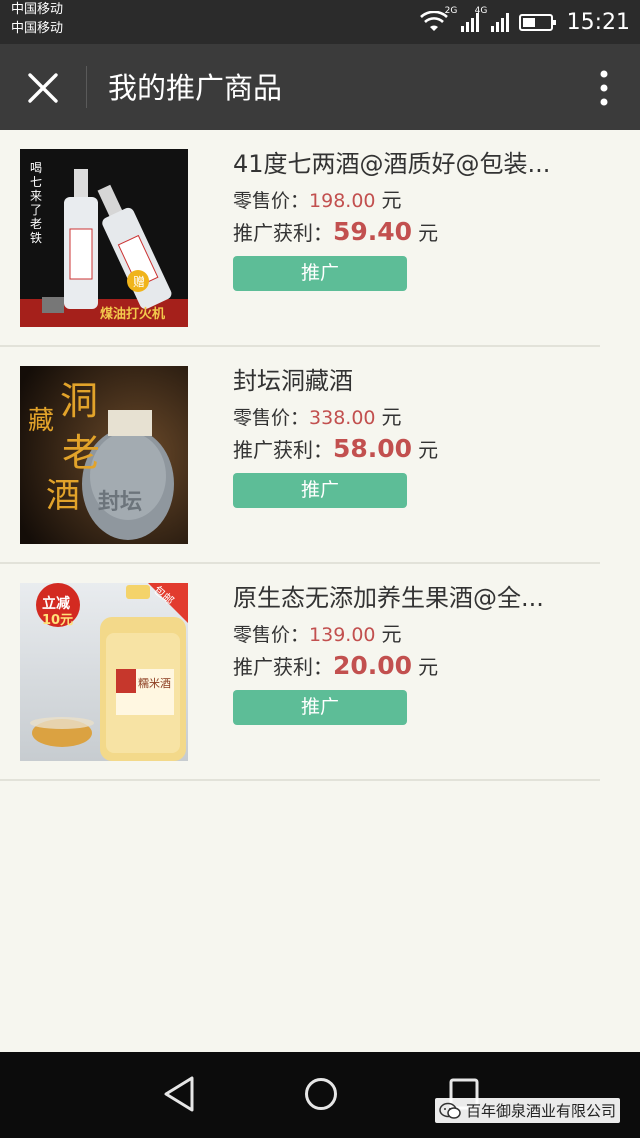  I want to click on retail-price-value: 338.00, so click(342, 418).